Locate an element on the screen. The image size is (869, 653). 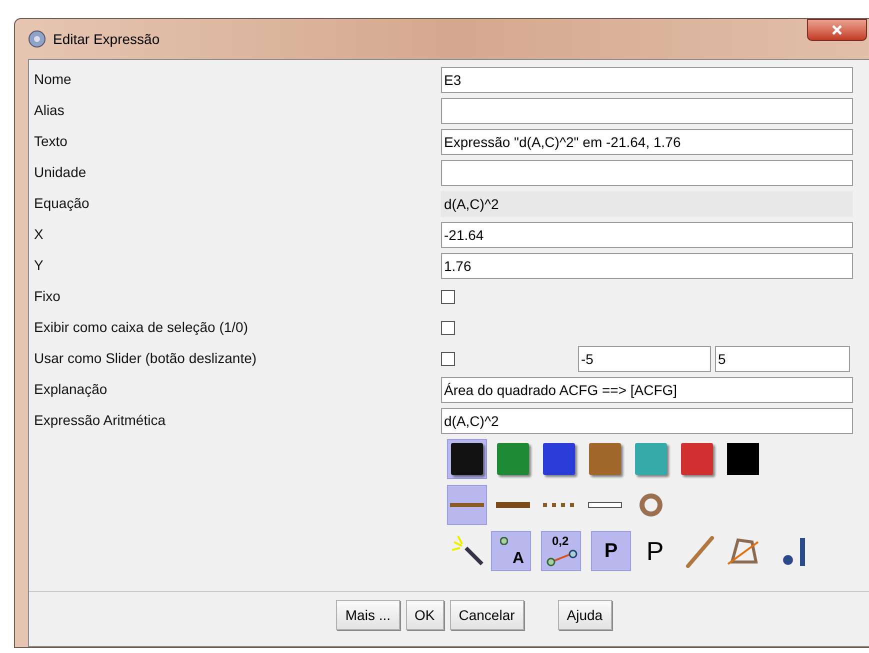
input-field: -5 is located at coordinates (644, 359).